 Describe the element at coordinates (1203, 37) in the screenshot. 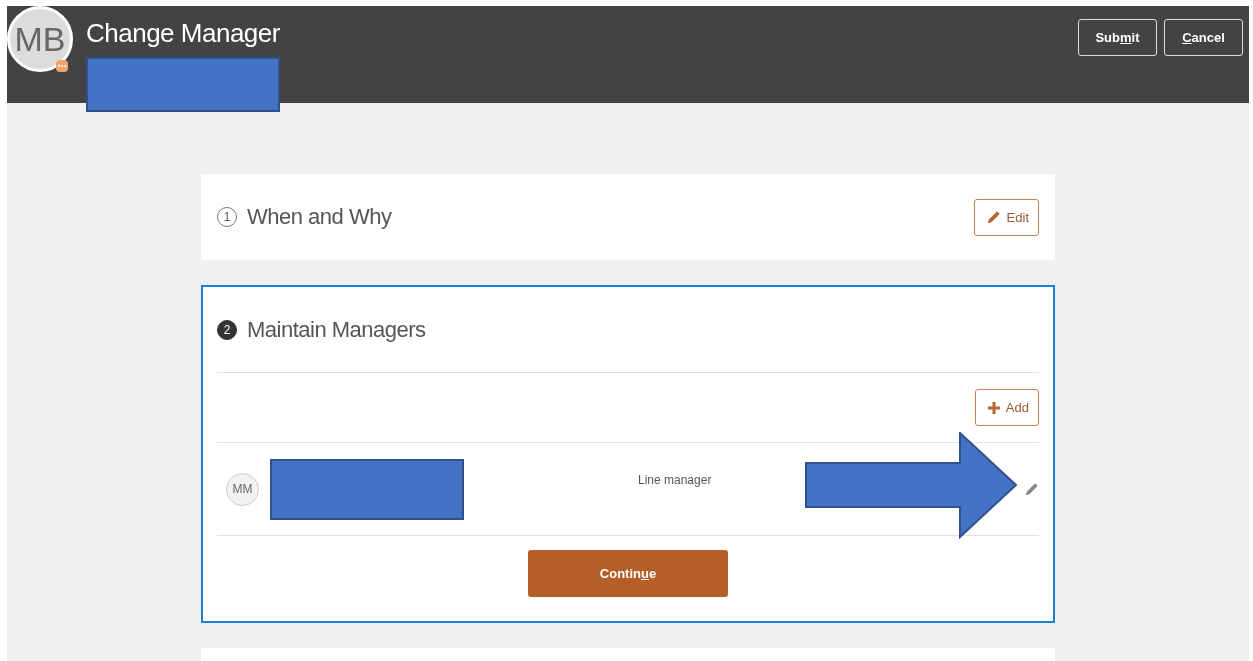

I see `header-button: Cancel` at that location.